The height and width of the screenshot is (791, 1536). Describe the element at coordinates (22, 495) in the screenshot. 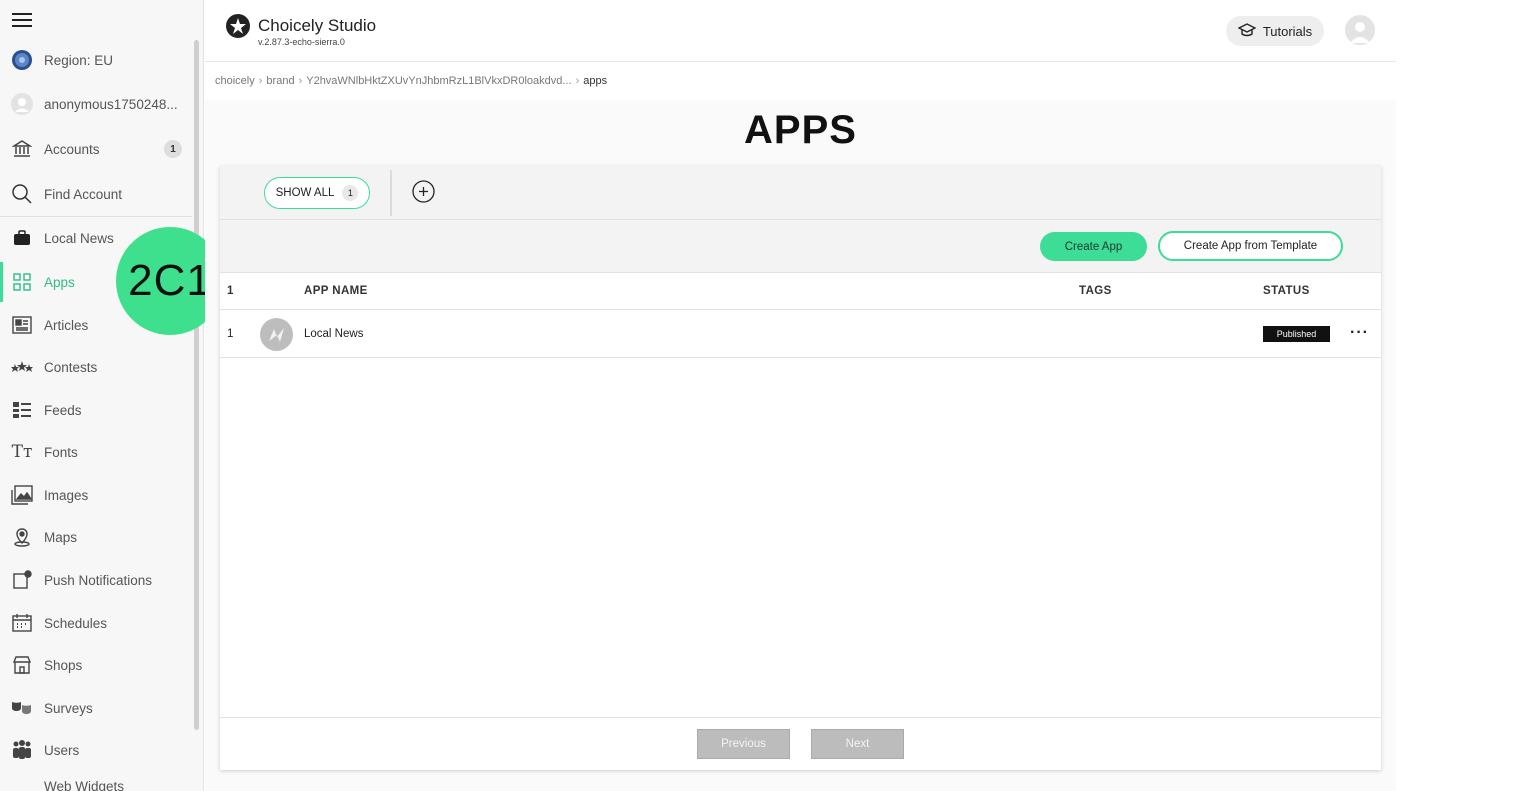

I see `image-icon` at that location.